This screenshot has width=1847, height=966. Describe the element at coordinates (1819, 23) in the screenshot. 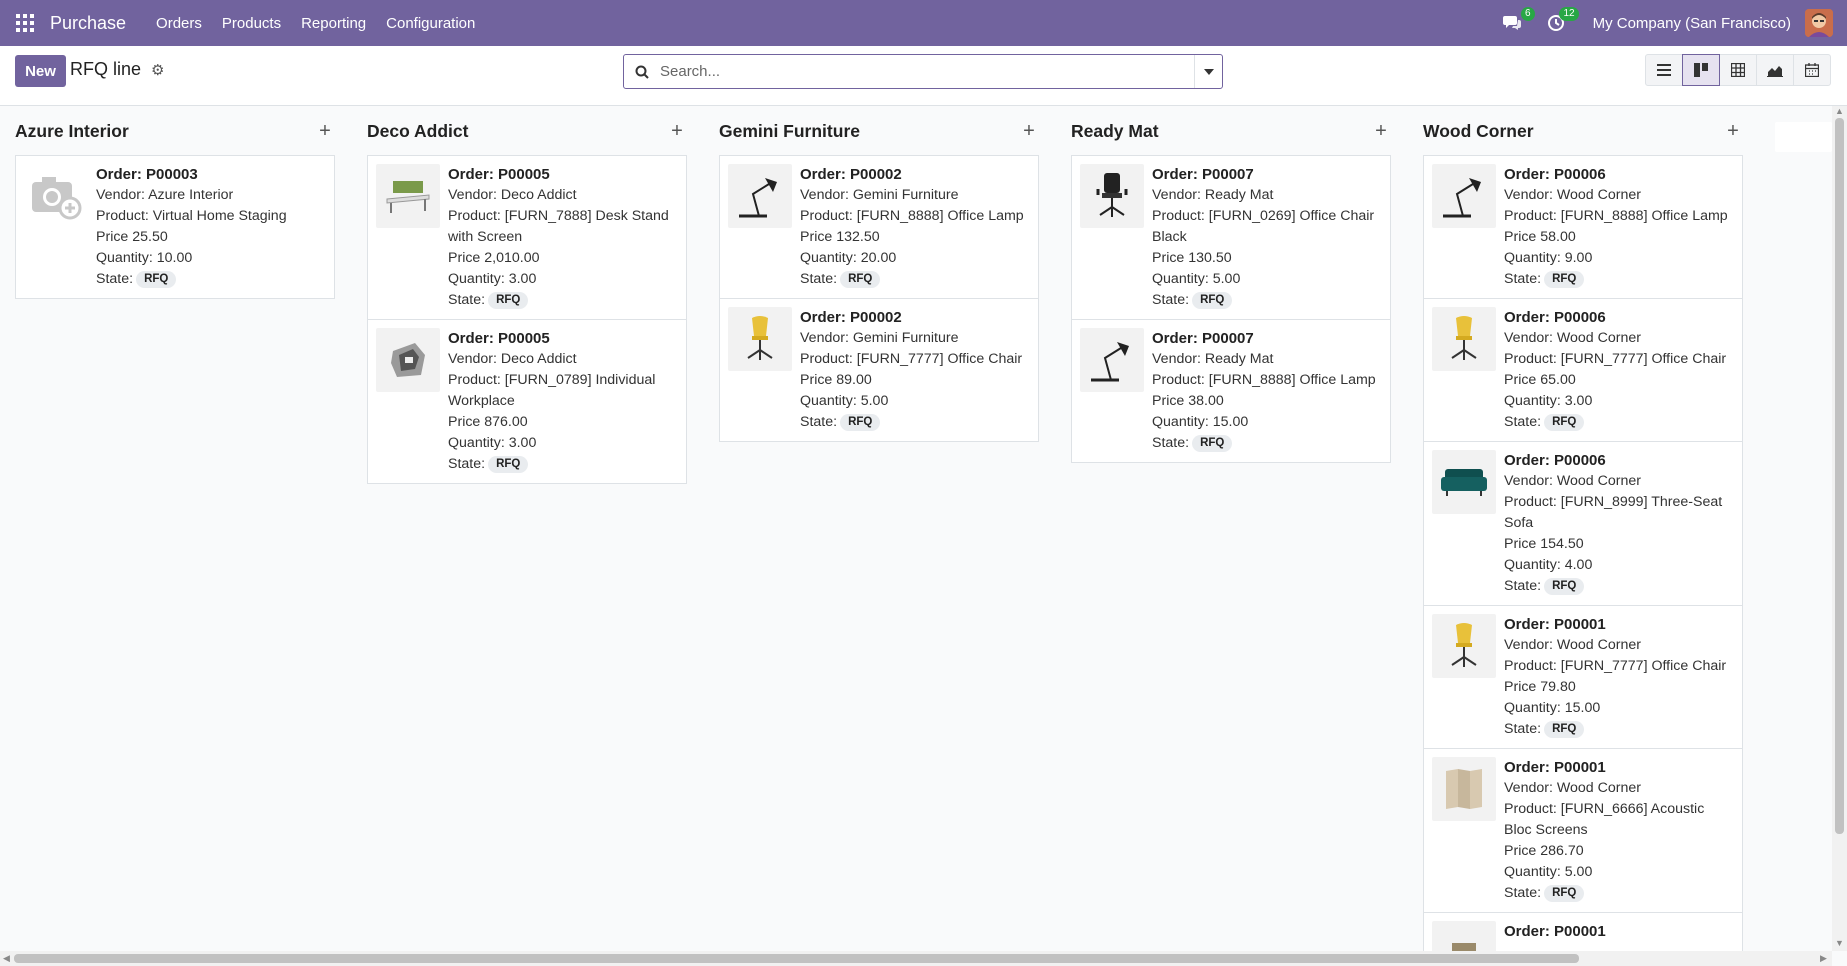

I see `user-avatar` at that location.